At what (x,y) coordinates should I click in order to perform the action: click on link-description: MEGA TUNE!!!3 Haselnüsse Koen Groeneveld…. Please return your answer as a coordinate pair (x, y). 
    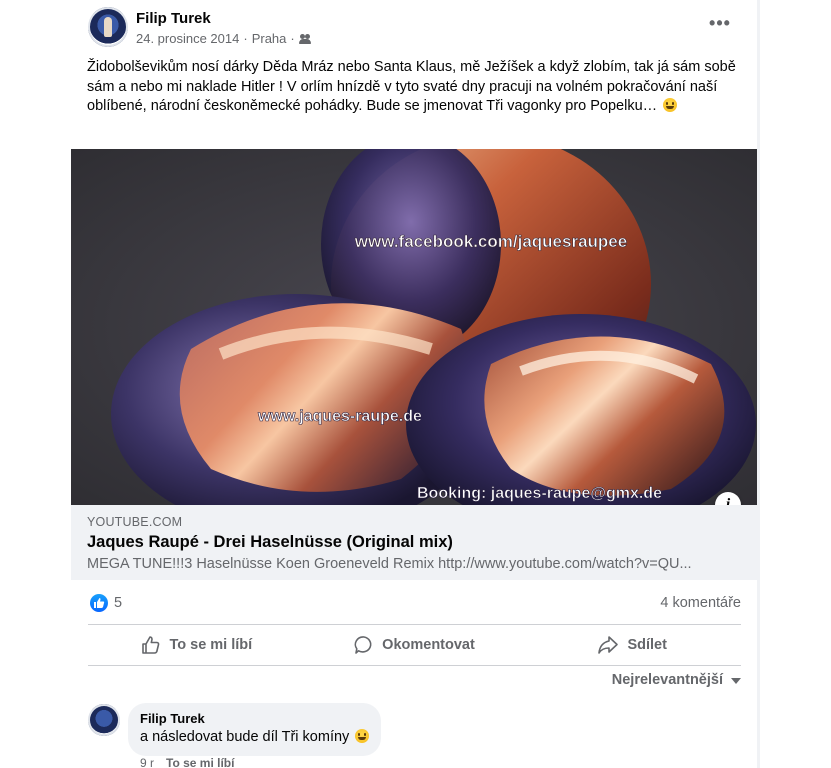
    Looking at the image, I should click on (389, 564).